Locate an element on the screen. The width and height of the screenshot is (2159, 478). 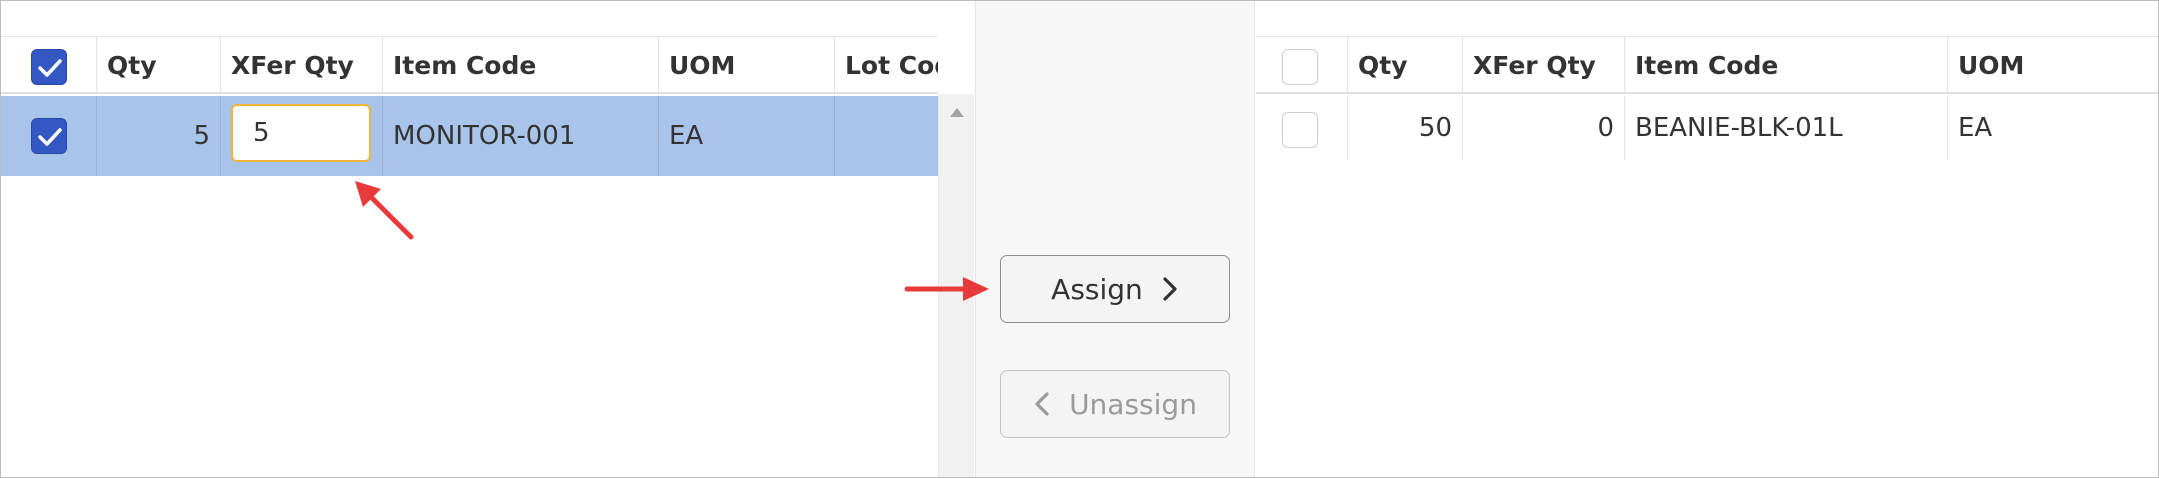
assign-button: Assign is located at coordinates (1115, 289).